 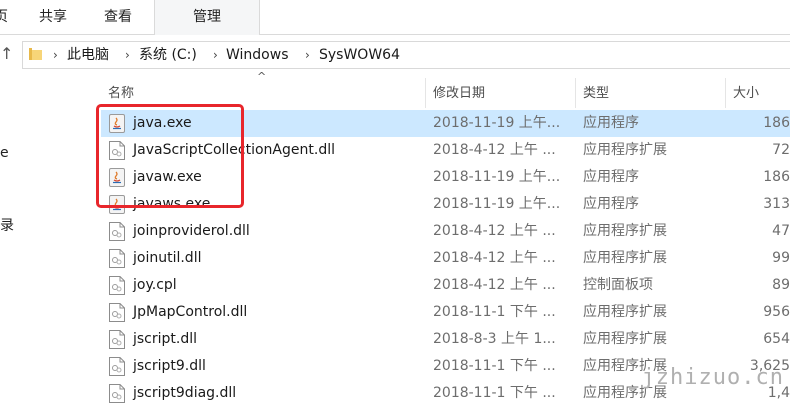 I want to click on breadcrumb-syswow64: SysWOW64, so click(x=359, y=55).